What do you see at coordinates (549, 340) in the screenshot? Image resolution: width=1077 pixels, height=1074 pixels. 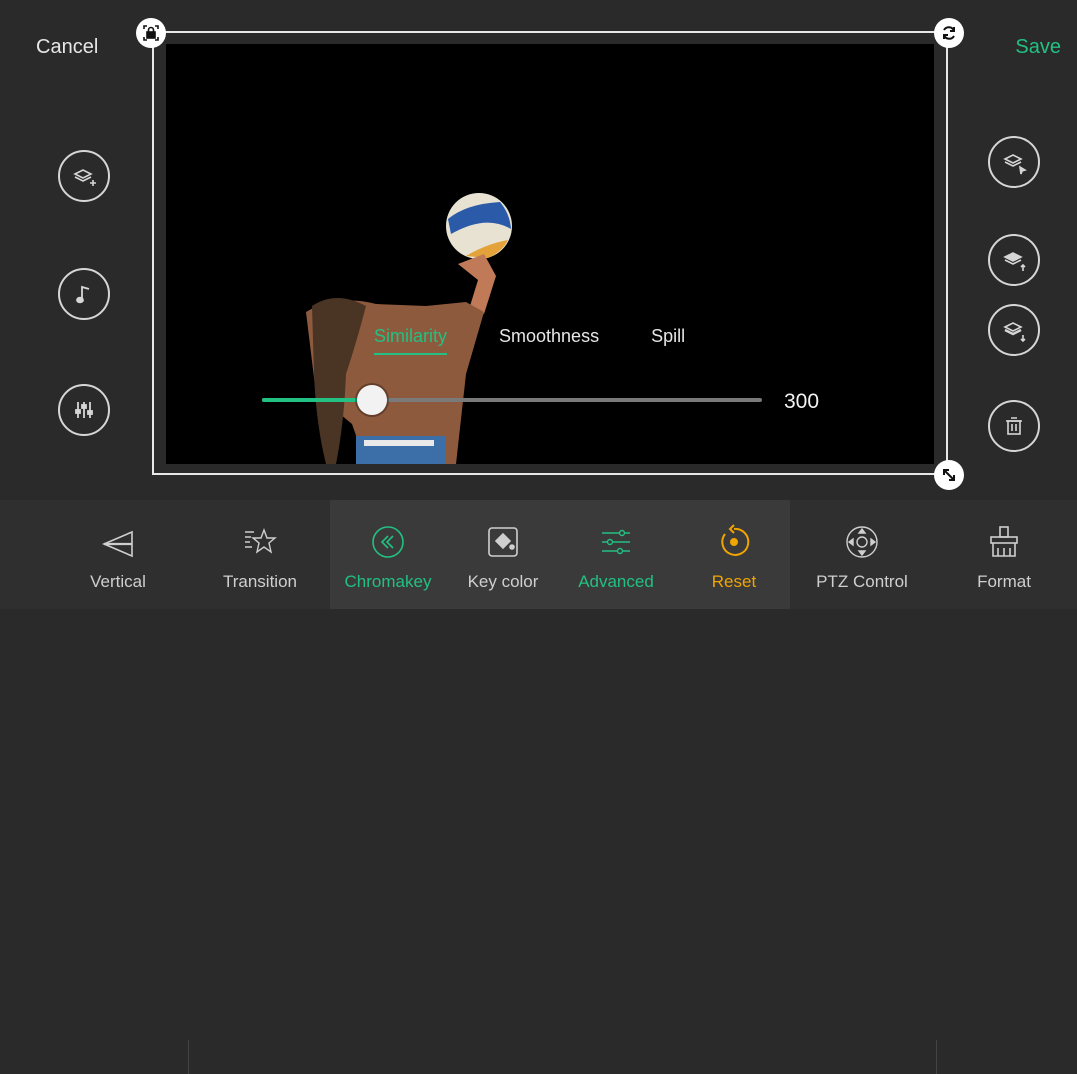 I see `tab-smoothness: Smoothness` at bounding box center [549, 340].